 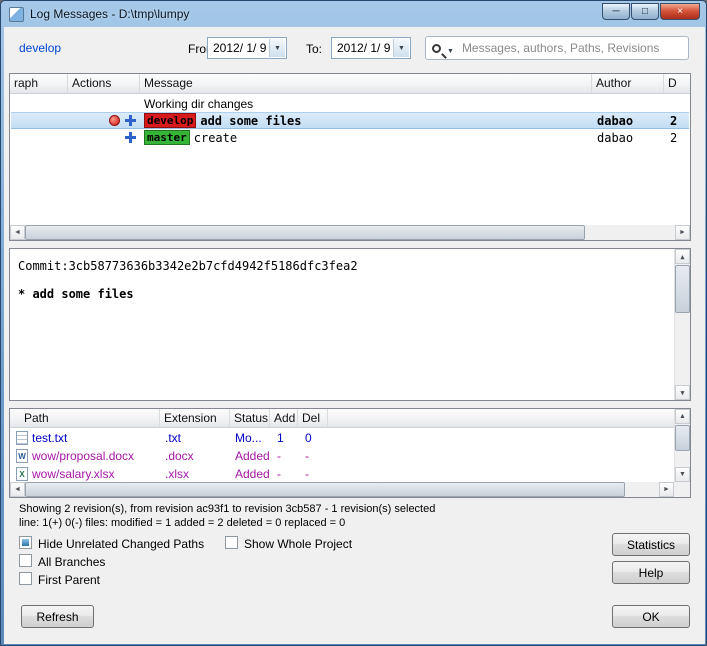 What do you see at coordinates (342, 418) in the screenshot?
I see `file-list-header: Path Extension Status Add Del` at bounding box center [342, 418].